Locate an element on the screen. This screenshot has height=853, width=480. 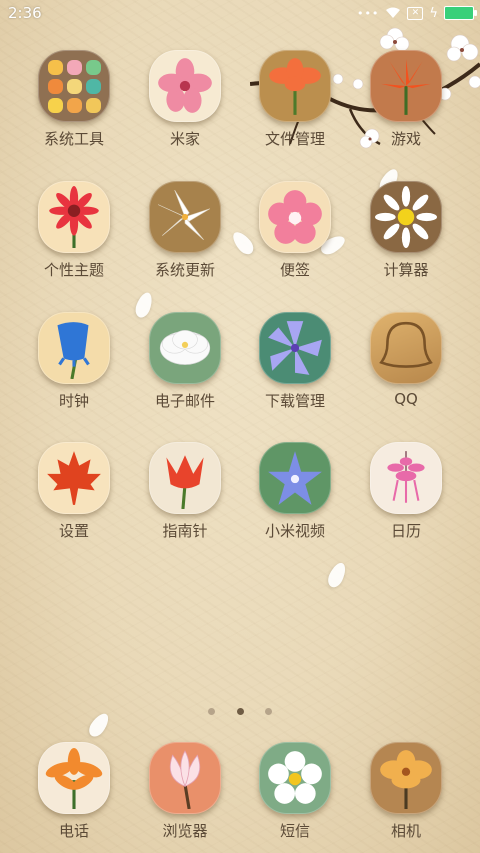
purple-flower-icon is located at coordinates (295, 348).